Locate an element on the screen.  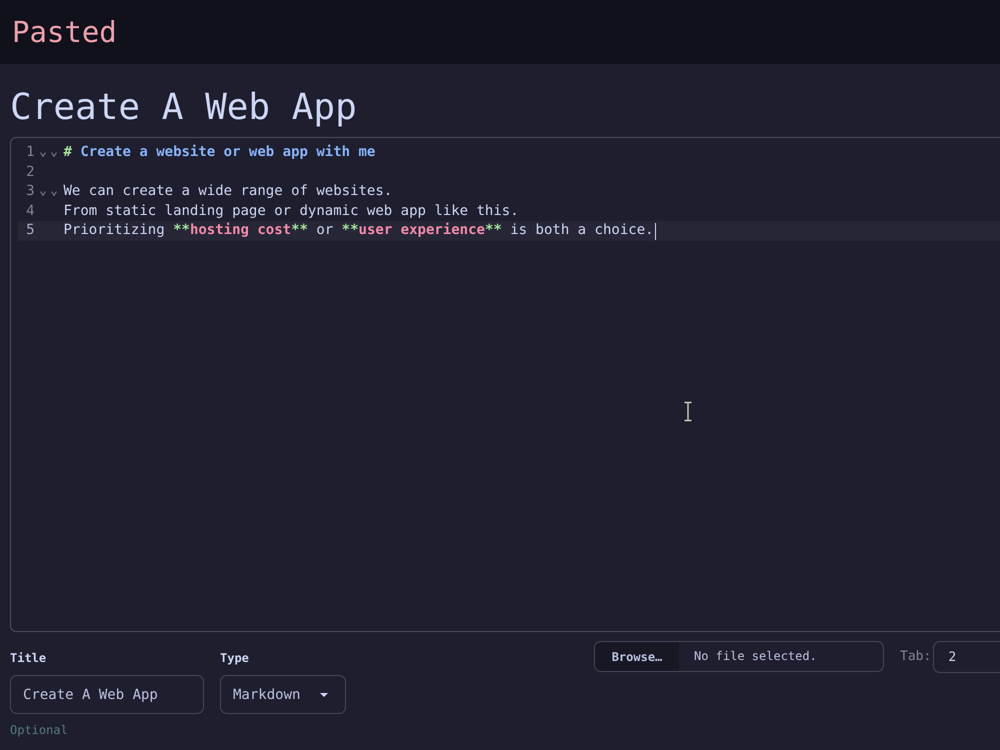
type-select: Markdown is located at coordinates (283, 694).